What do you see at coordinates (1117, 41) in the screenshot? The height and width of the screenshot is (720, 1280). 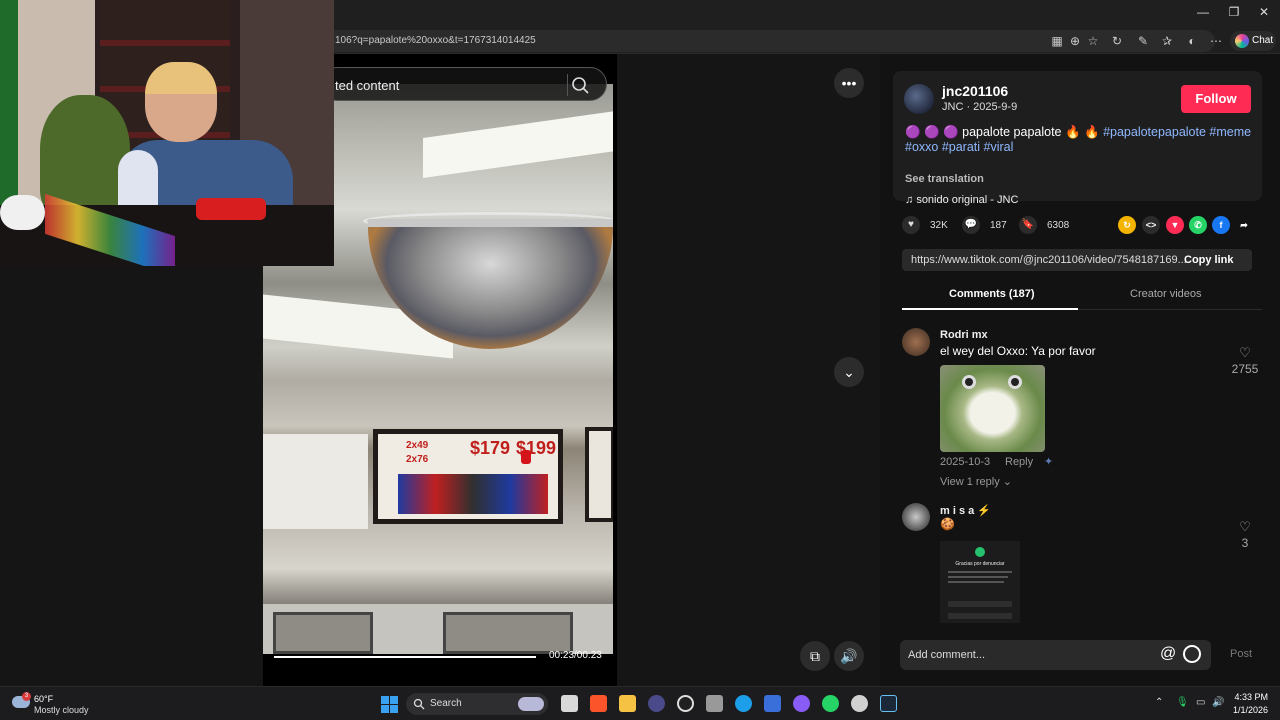 I see `refresh-icon: ↻` at bounding box center [1117, 41].